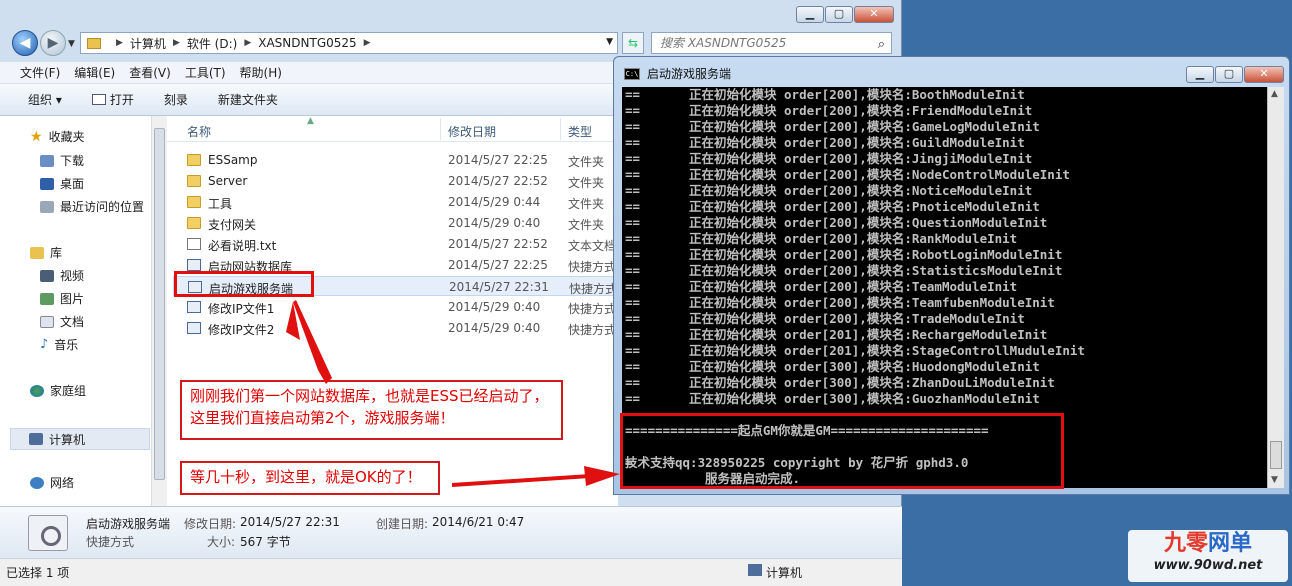 The width and height of the screenshot is (1292, 586). I want to click on shortcut-icon, so click(194, 265).